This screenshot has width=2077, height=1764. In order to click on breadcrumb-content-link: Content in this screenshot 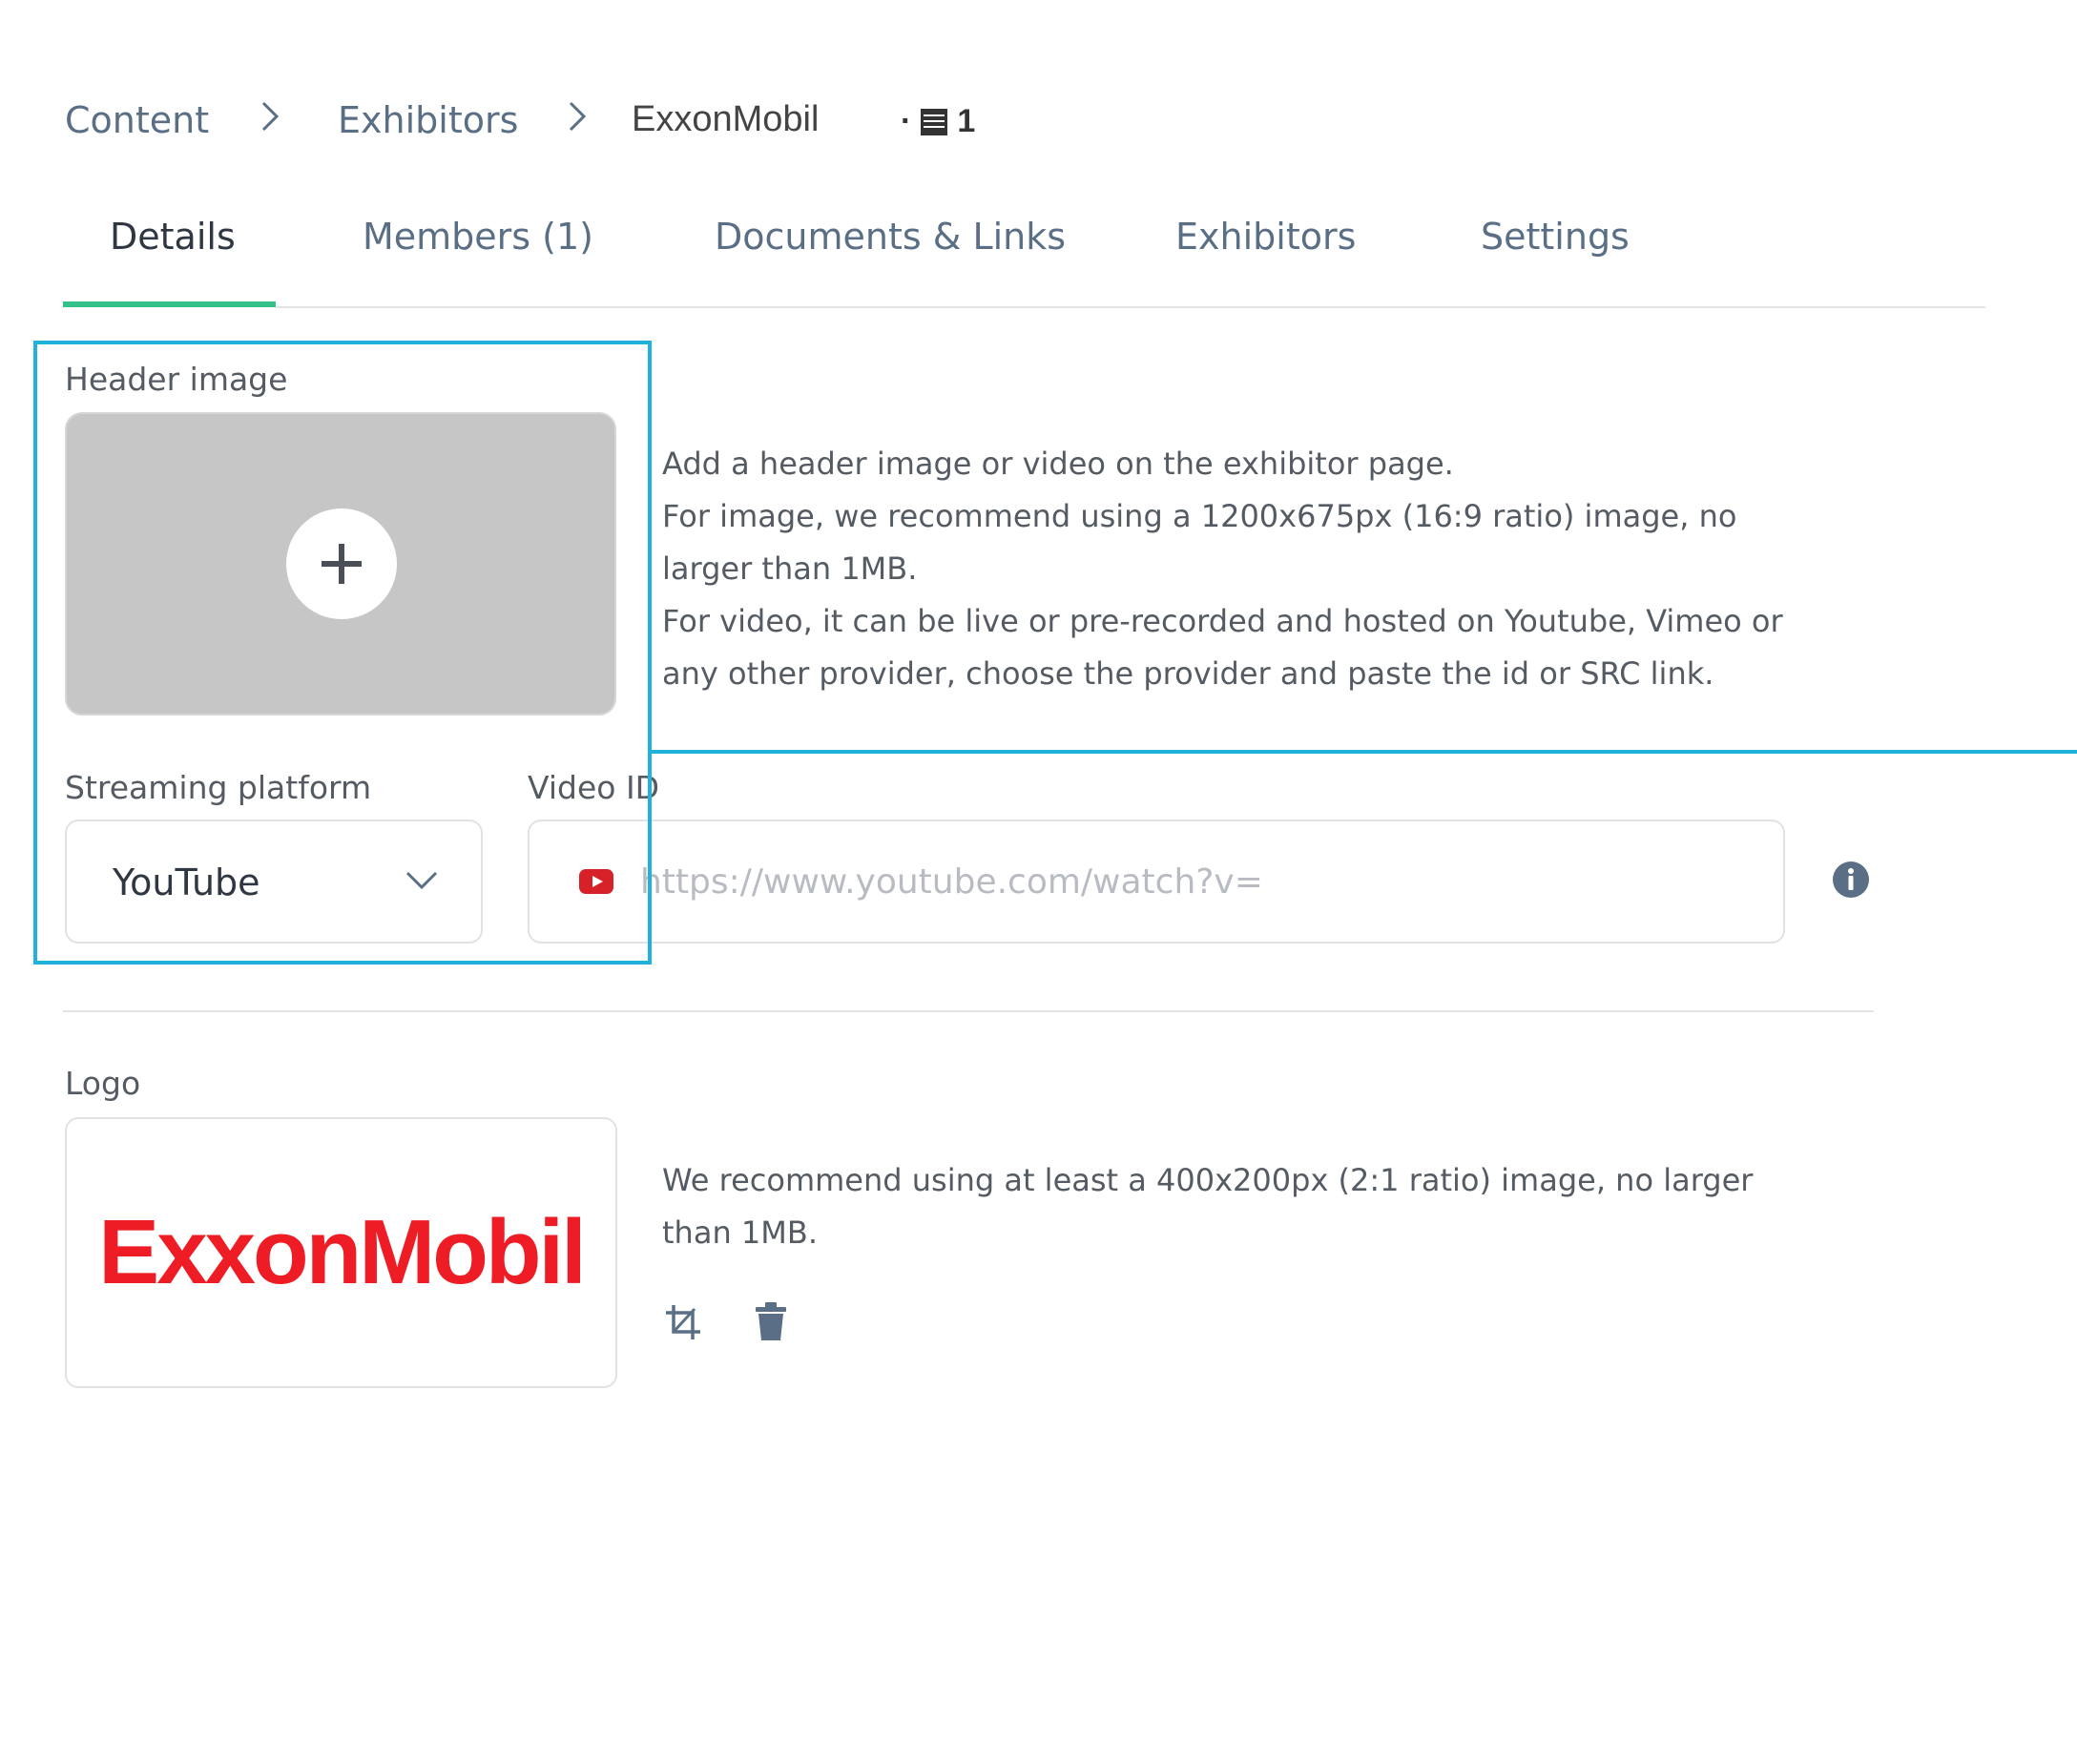, I will do `click(137, 120)`.